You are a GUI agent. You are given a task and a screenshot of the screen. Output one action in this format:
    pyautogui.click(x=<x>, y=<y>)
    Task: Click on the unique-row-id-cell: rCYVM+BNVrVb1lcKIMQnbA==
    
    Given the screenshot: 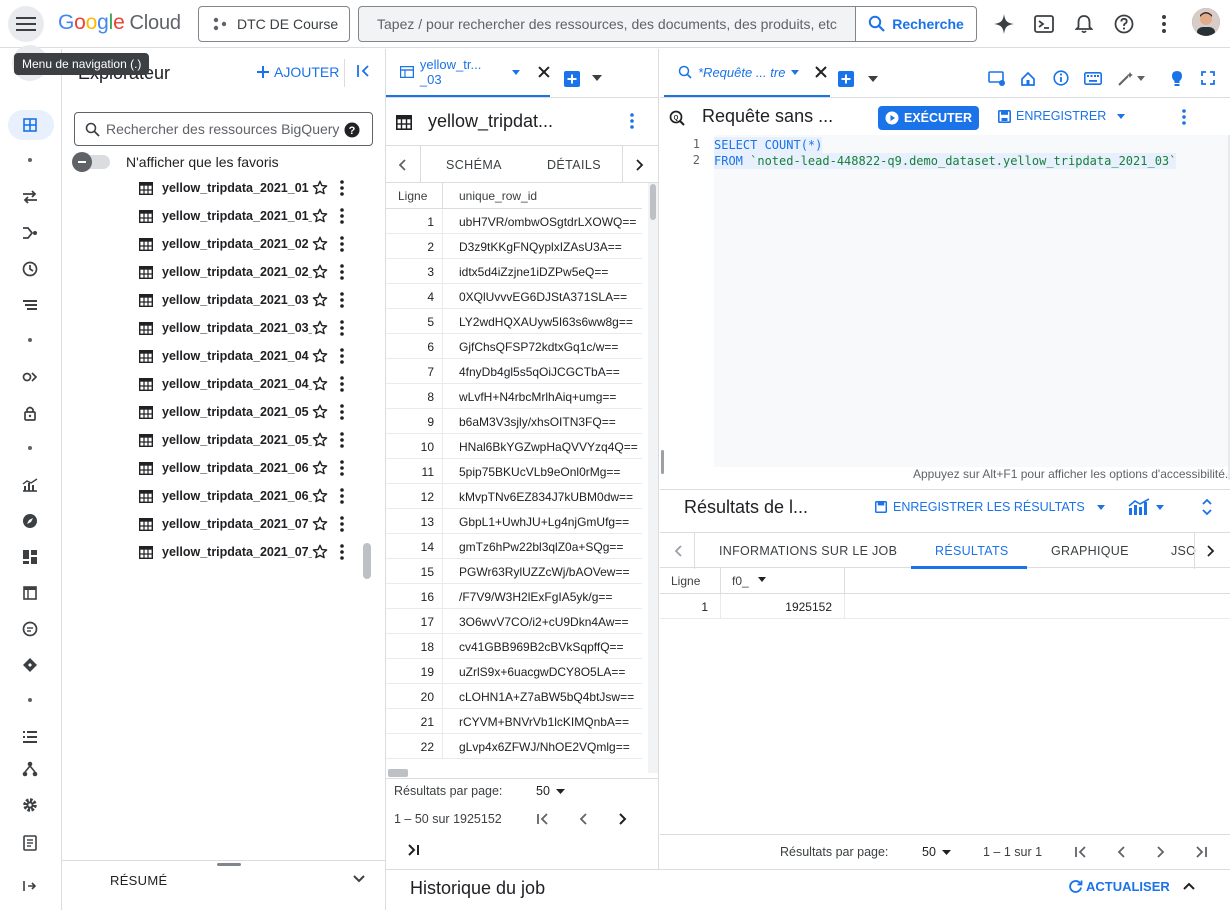 What is the action you would take?
    pyautogui.click(x=544, y=722)
    